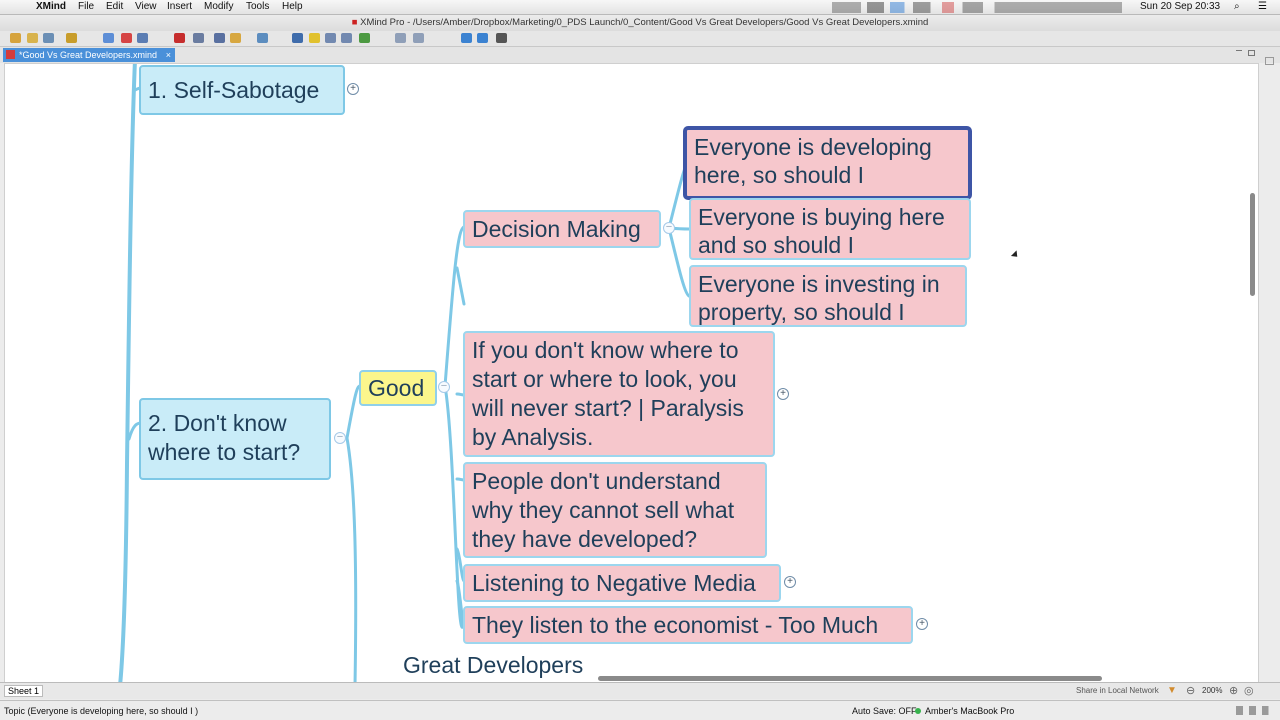 The height and width of the screenshot is (720, 1280). I want to click on computer-status-icon, so click(918, 711).